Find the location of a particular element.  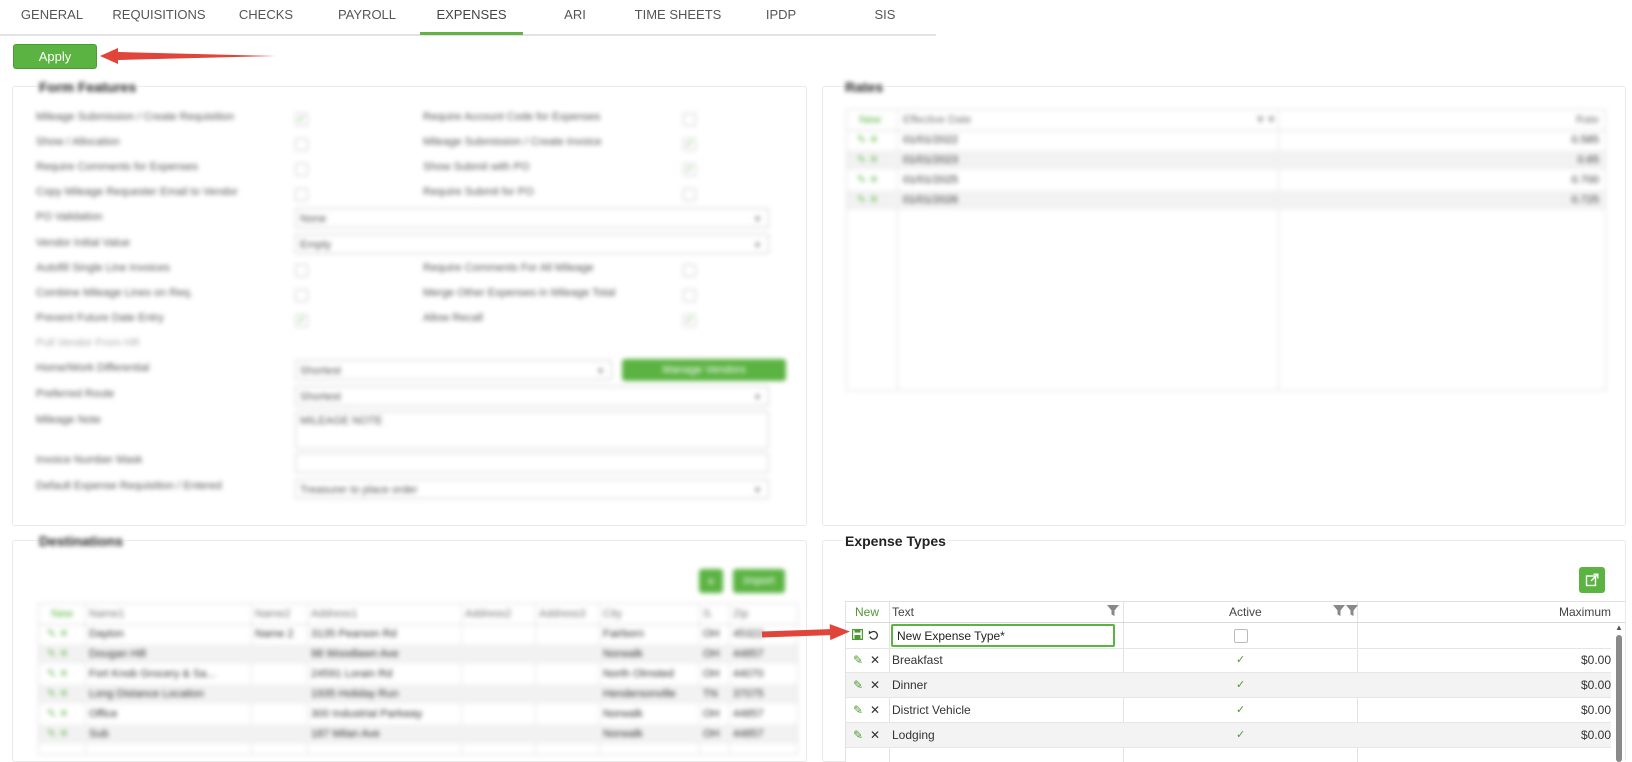

dest-zip: 45322 is located at coordinates (748, 634).